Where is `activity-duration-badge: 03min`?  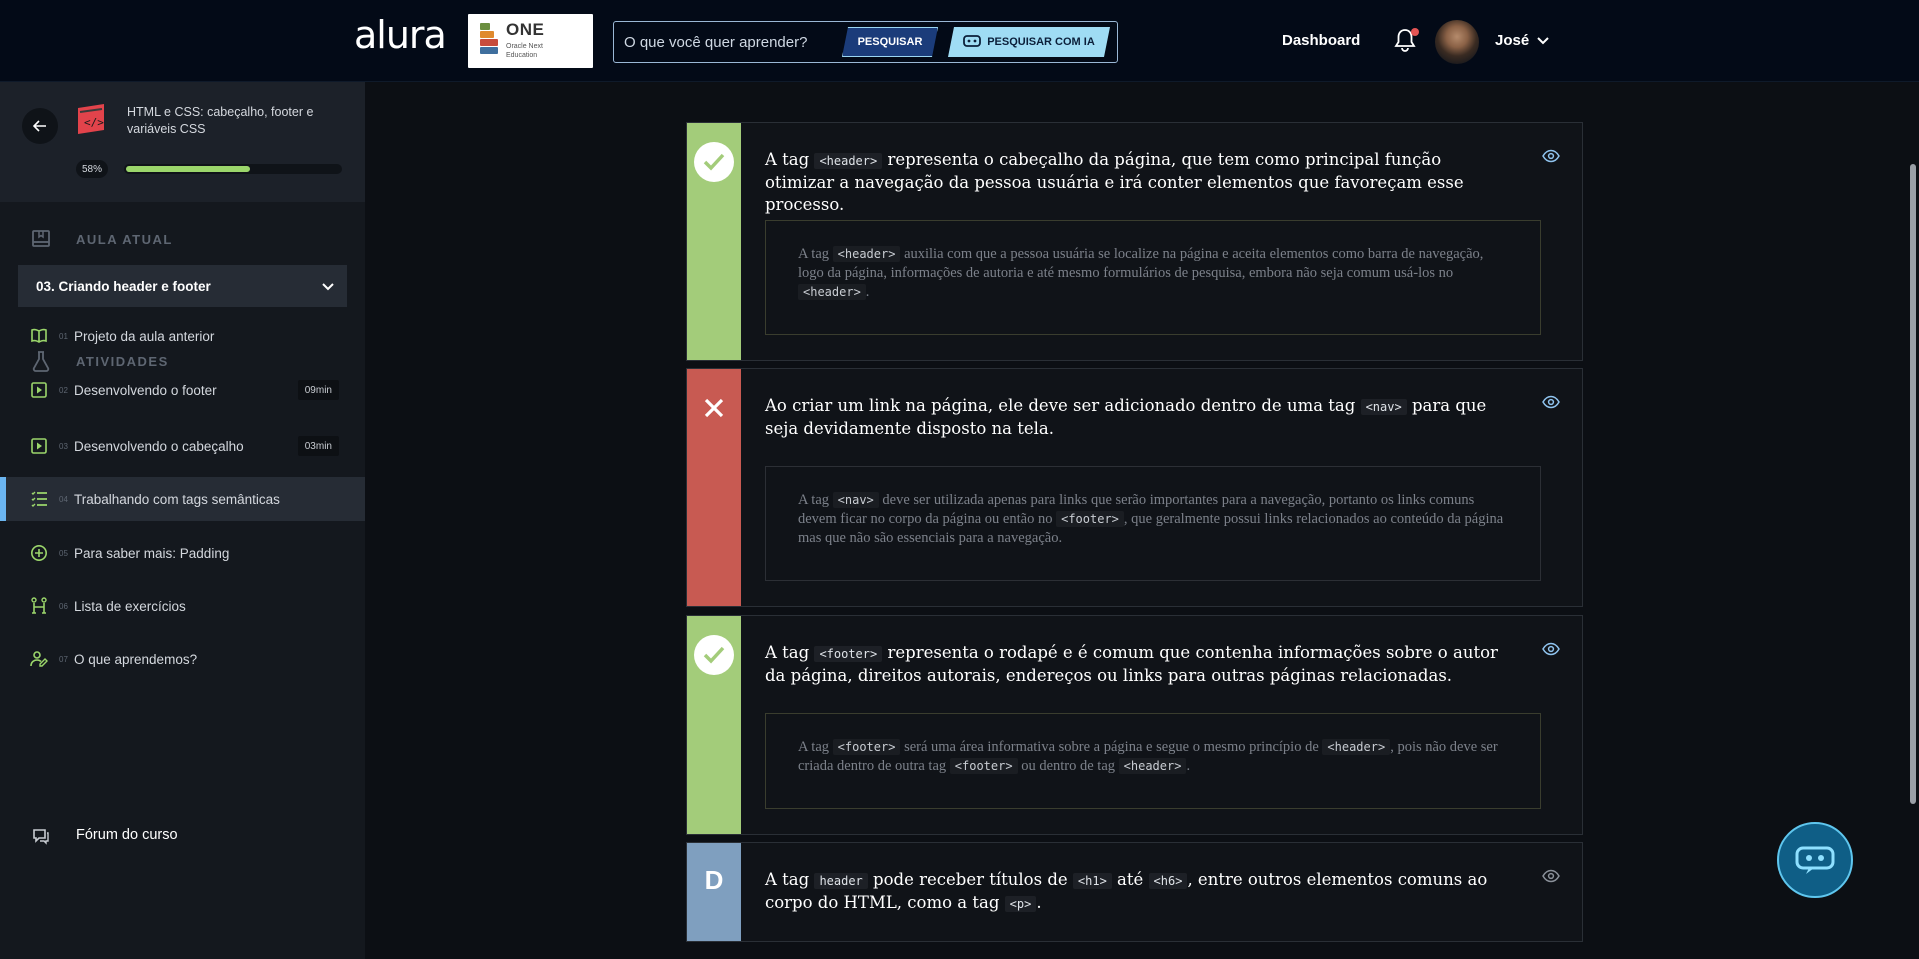 activity-duration-badge: 03min is located at coordinates (318, 446).